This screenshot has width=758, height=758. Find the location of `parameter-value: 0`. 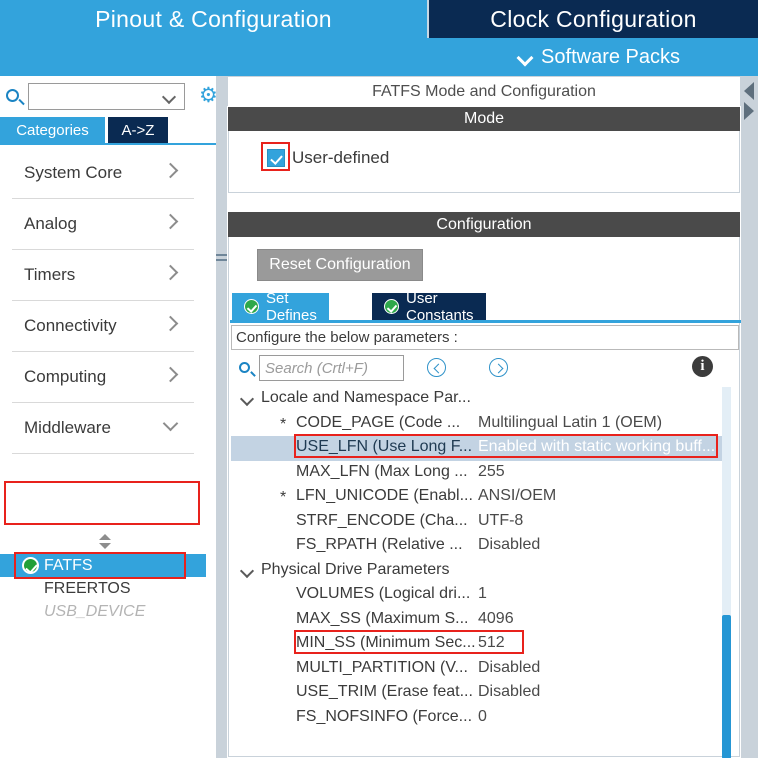

parameter-value: 0 is located at coordinates (482, 717).